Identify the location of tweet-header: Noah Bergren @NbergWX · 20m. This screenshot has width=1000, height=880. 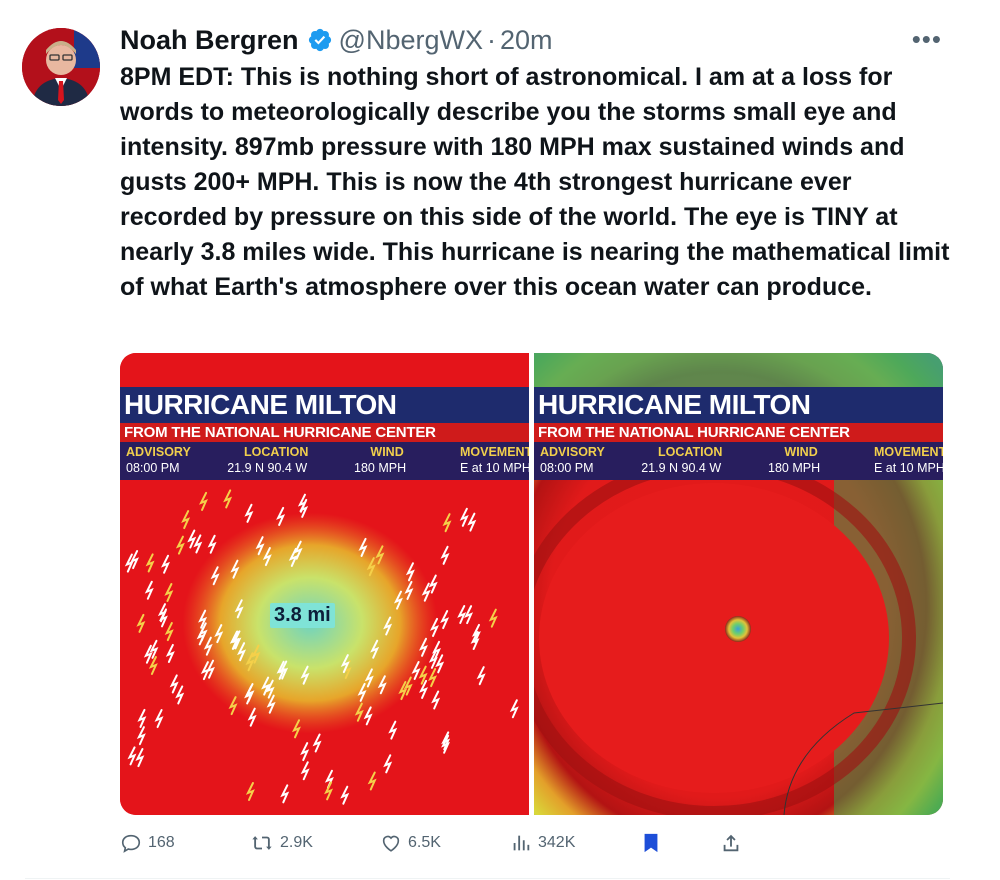
(336, 40).